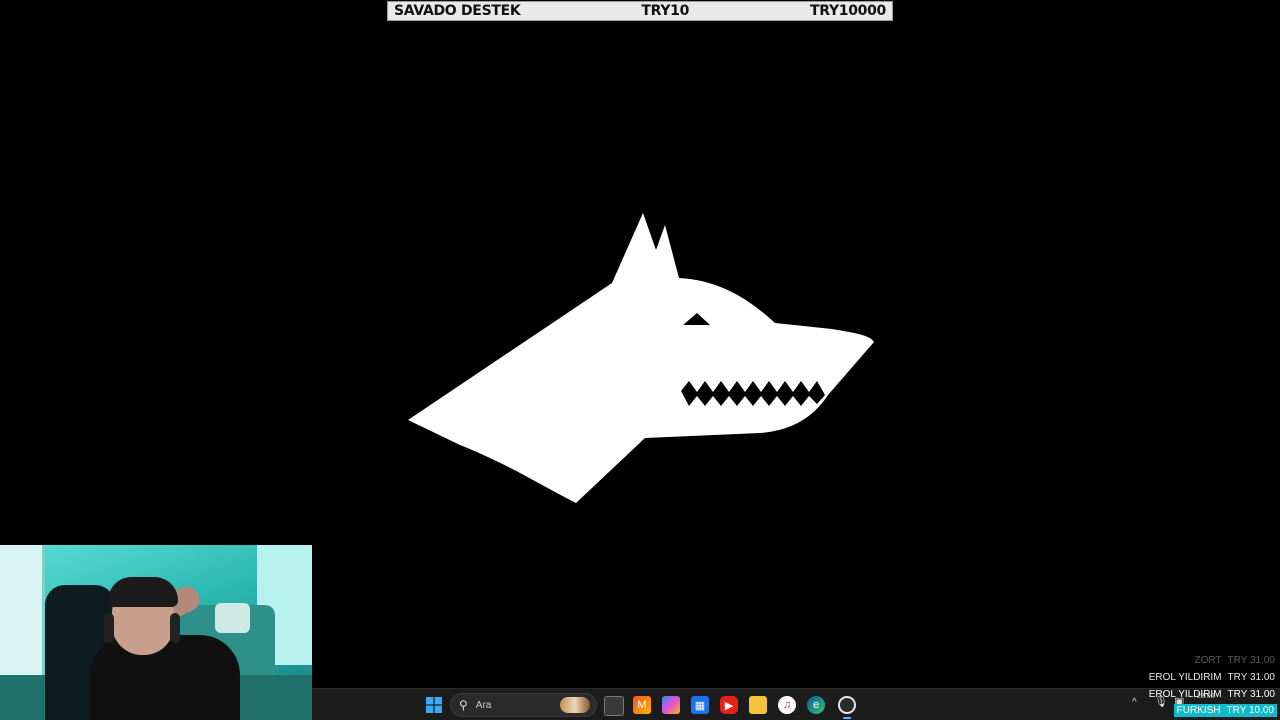 Image resolution: width=1280 pixels, height=720 pixels. Describe the element at coordinates (463, 705) in the screenshot. I see `search-icon: ⚲` at that location.